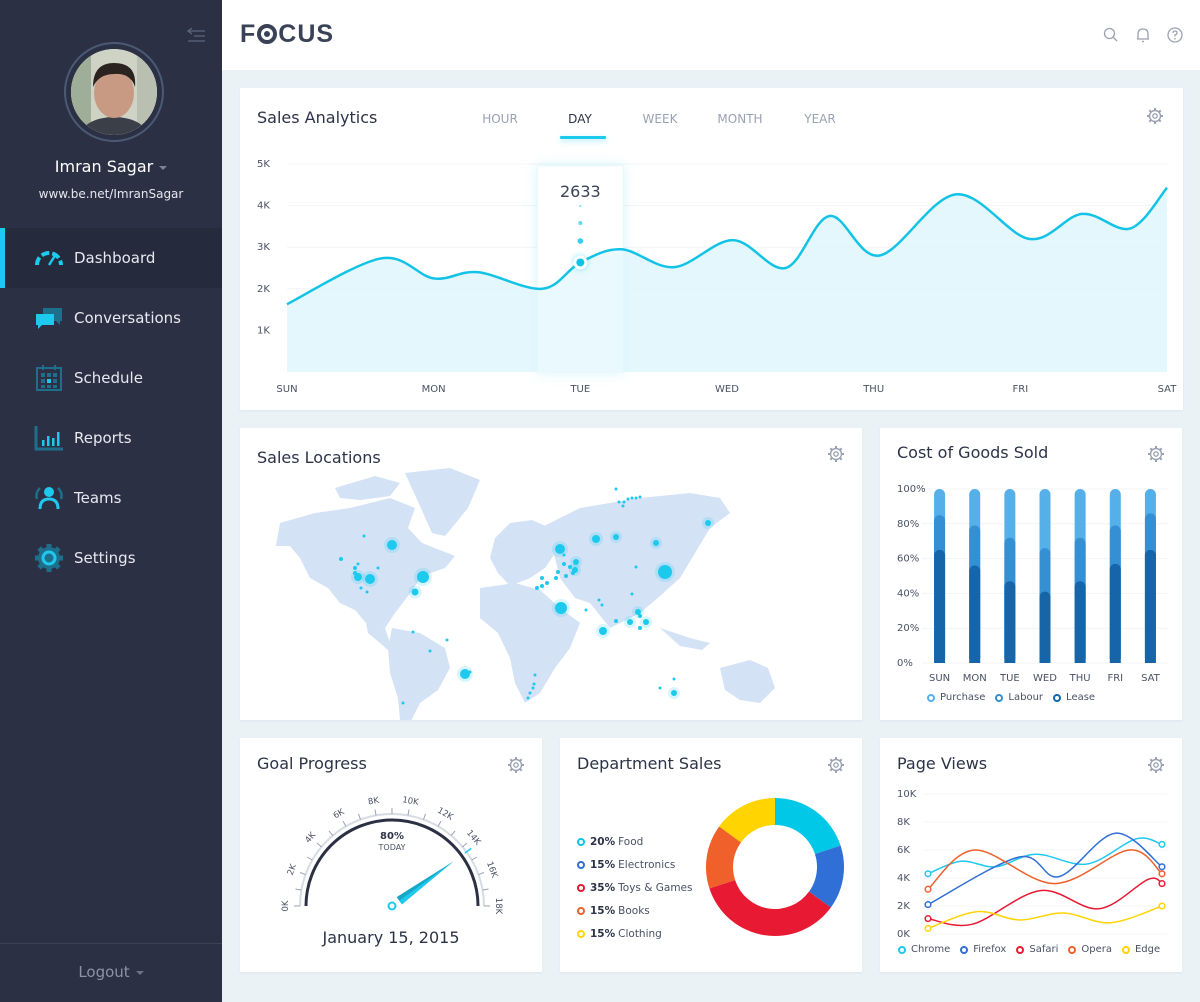 The image size is (1200, 1002). I want to click on sidebar-item-schedule: Schedule, so click(111, 378).